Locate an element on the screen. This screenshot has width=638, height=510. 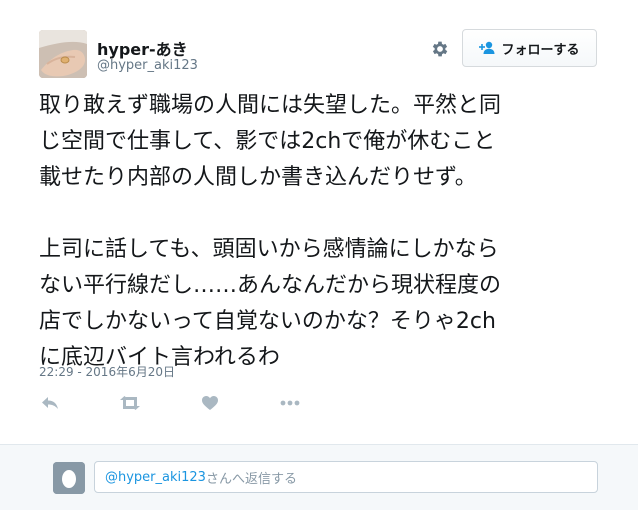
reply-button is located at coordinates (50, 403).